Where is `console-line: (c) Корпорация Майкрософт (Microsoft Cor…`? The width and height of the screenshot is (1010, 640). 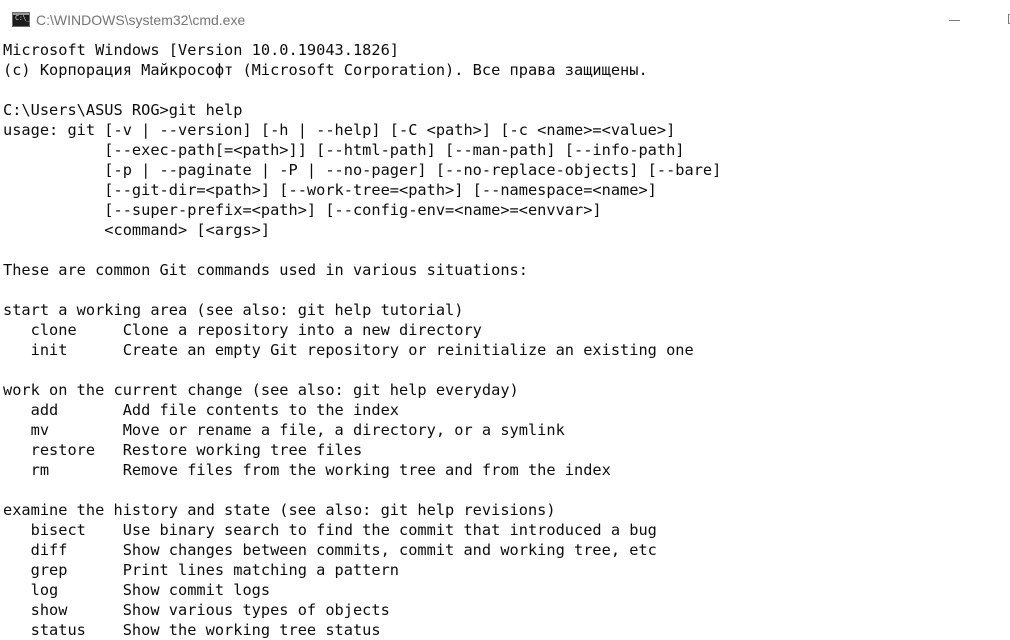
console-line: (c) Корпорация Майкрософт (Microsoft Cor… is located at coordinates (325, 70).